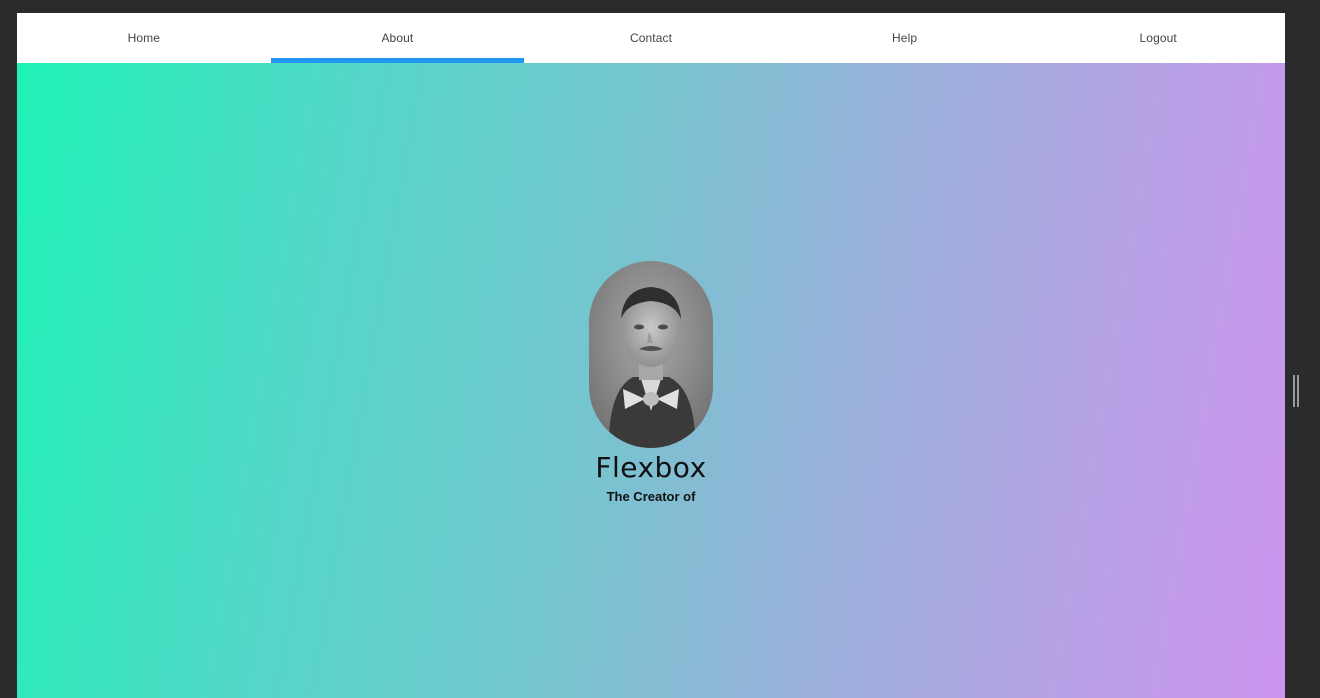 The width and height of the screenshot is (1320, 698). I want to click on nav-item-about: About, so click(397, 38).